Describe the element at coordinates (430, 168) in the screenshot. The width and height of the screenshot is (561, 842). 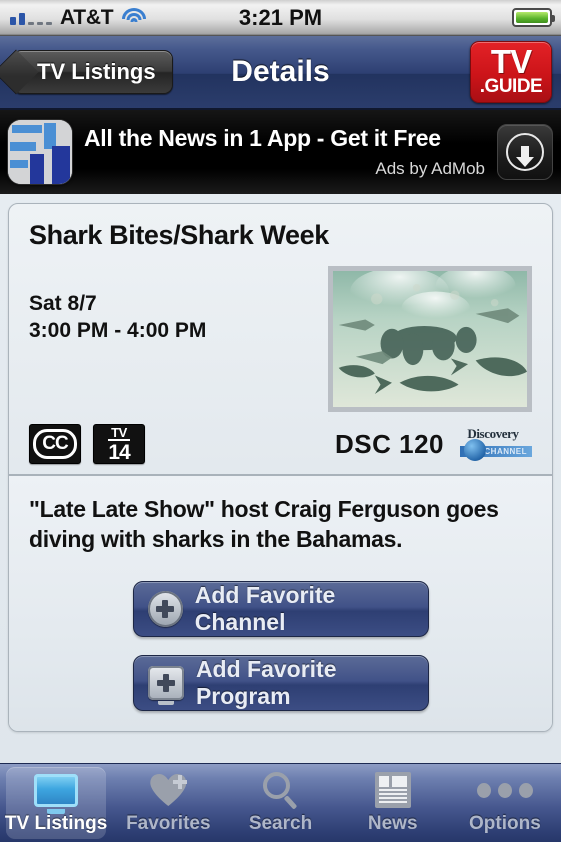
I see `ad-attribution: Ads by AdMob` at that location.